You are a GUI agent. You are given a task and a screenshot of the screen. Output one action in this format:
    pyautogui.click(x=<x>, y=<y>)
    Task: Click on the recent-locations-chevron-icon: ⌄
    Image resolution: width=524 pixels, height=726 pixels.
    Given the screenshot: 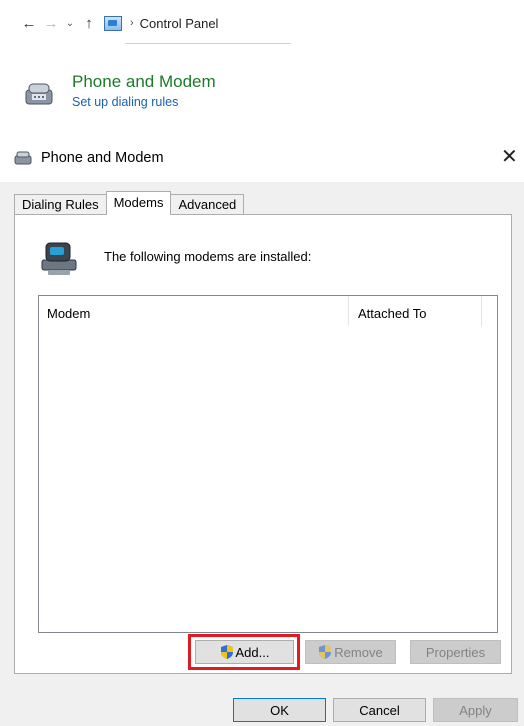 What is the action you would take?
    pyautogui.click(x=70, y=23)
    